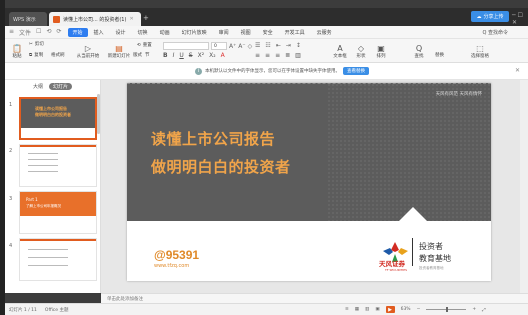 The width and height of the screenshot is (528, 315). Describe the element at coordinates (347, 309) in the screenshot. I see `notes-view-icon: ≡` at that location.